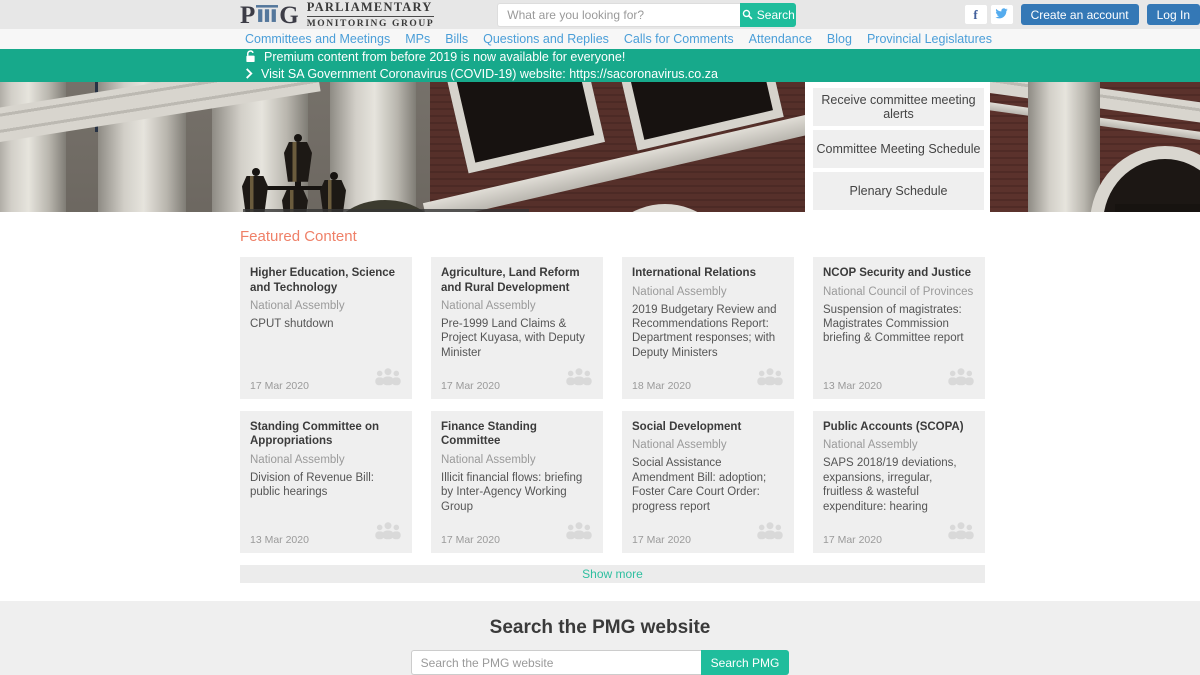 The image size is (1200, 675). Describe the element at coordinates (517, 434) in the screenshot. I see `card-title: Finance Standing Committee` at that location.